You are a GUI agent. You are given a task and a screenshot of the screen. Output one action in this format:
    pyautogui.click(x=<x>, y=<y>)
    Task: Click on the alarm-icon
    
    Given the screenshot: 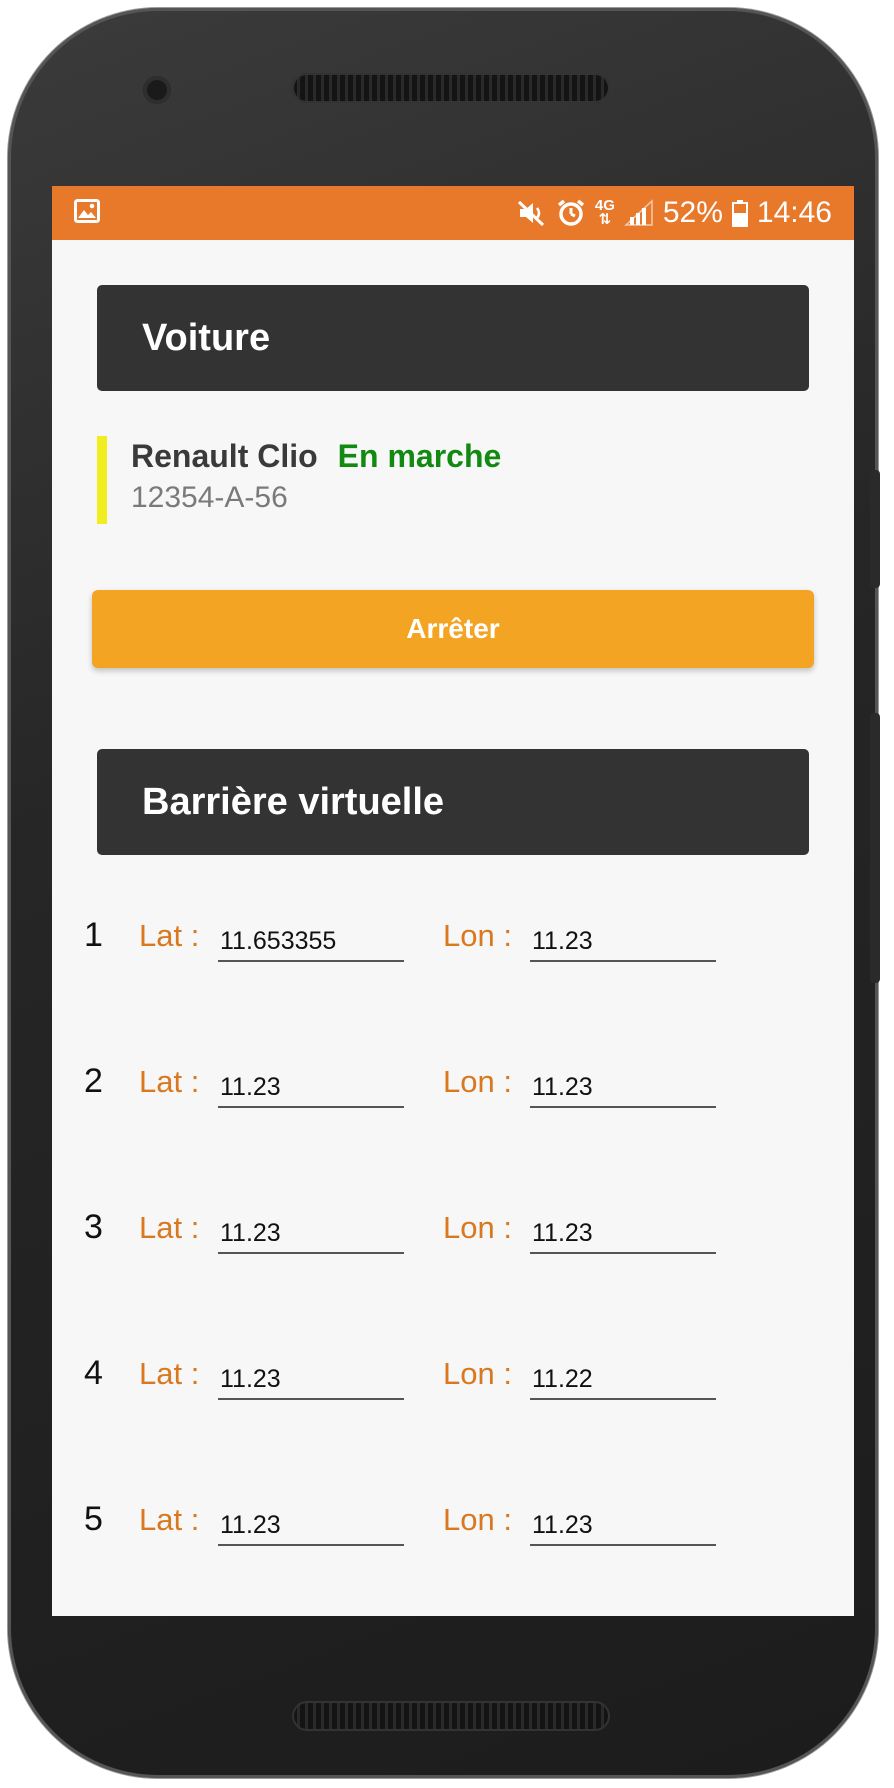 What is the action you would take?
    pyautogui.click(x=570, y=212)
    